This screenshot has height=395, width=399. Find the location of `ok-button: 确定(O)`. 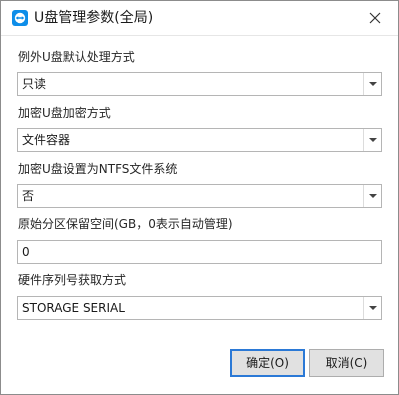

ok-button: 确定(O) is located at coordinates (267, 363).